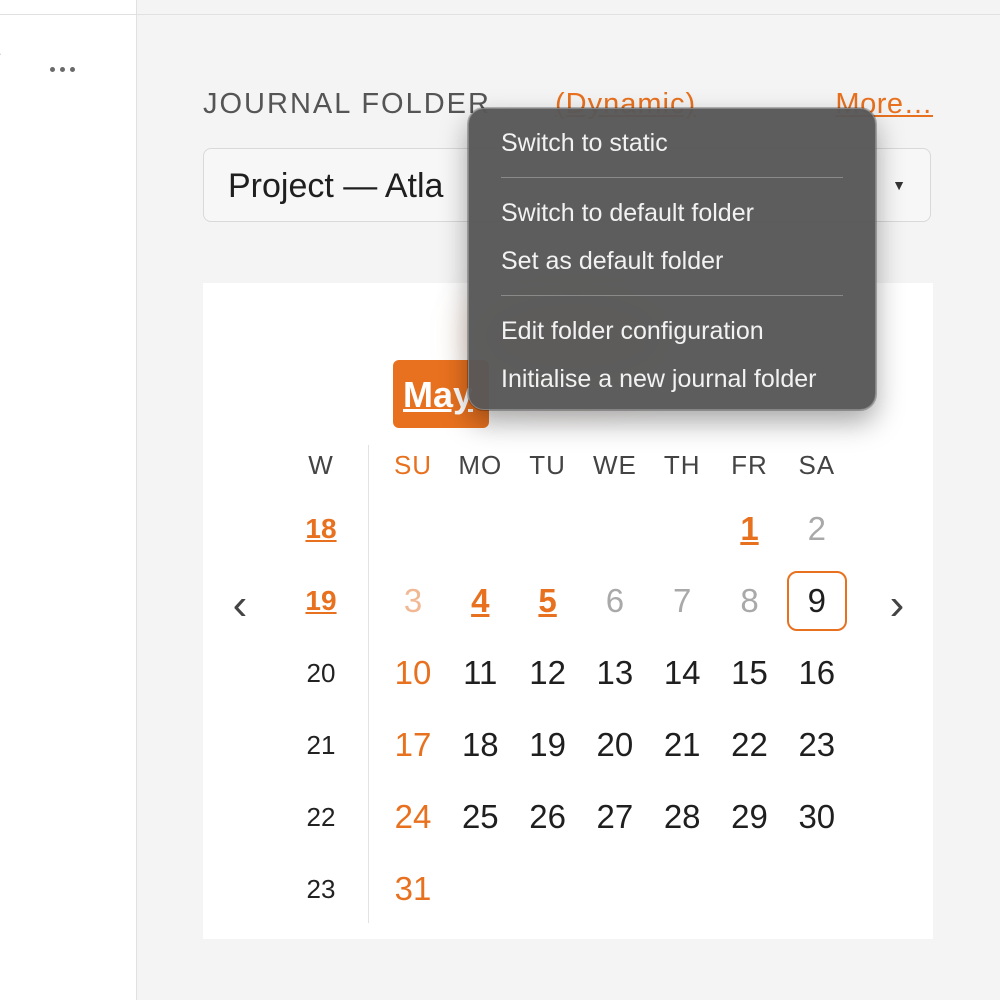  I want to click on weekday-header-su: SU, so click(413, 464).